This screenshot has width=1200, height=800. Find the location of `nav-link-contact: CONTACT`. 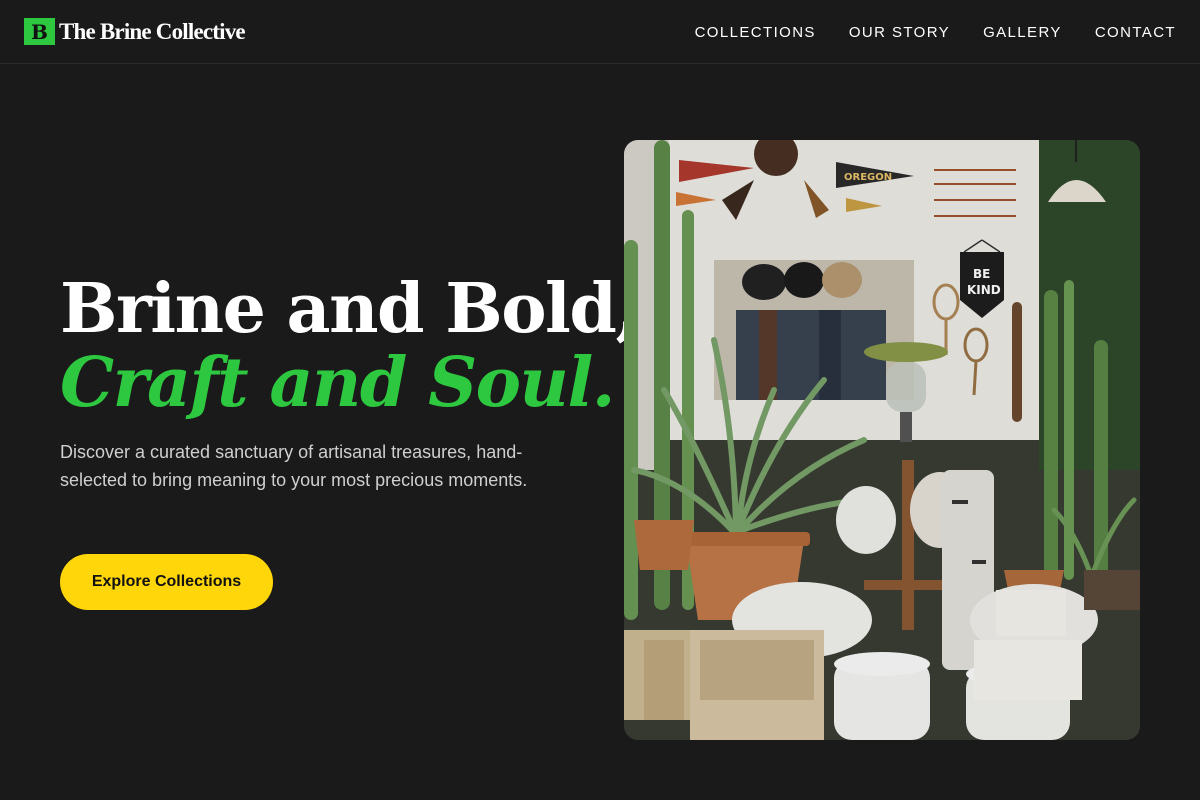

nav-link-contact: CONTACT is located at coordinates (1135, 32).